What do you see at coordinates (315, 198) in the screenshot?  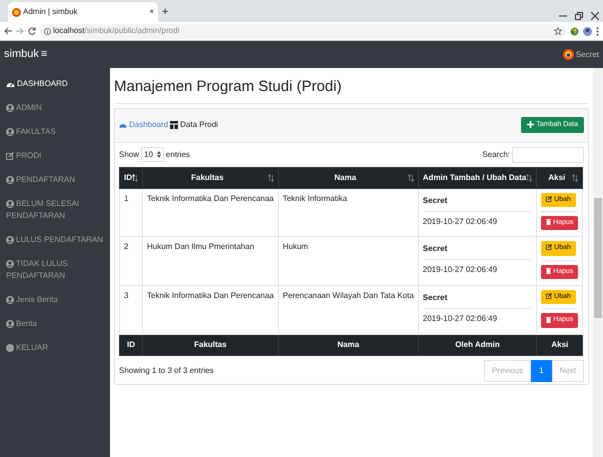 I see `table-cell: Teknik Informatika` at bounding box center [315, 198].